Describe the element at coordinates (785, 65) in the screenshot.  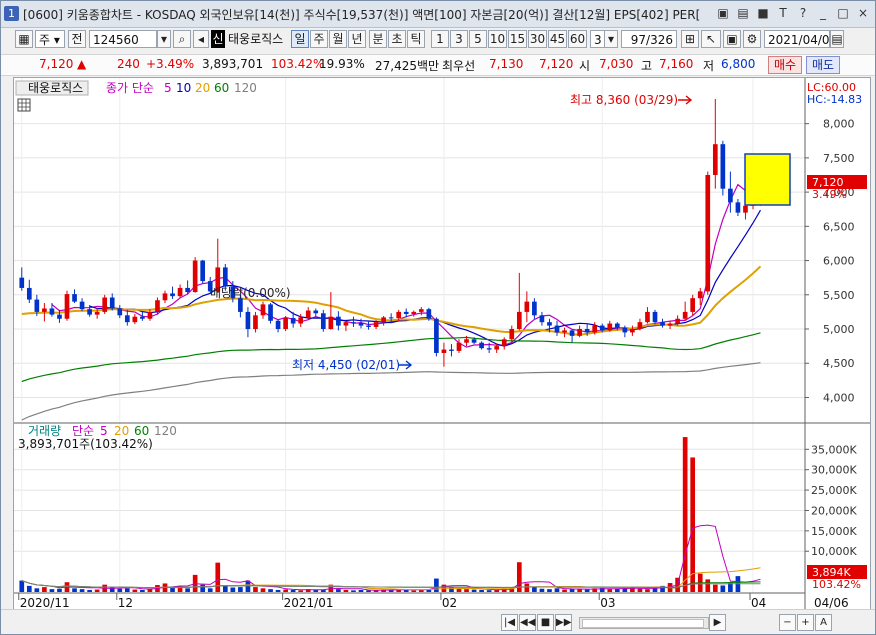
I see `buy-button: 매수` at that location.